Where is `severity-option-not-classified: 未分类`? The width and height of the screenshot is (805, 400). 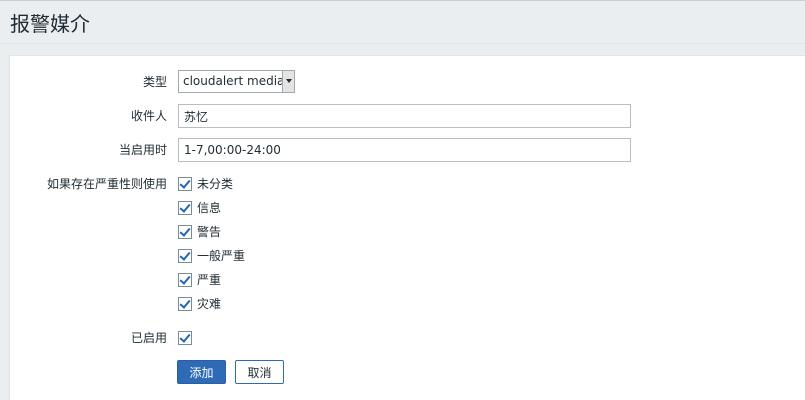
severity-option-not-classified: 未分类 is located at coordinates (205, 184).